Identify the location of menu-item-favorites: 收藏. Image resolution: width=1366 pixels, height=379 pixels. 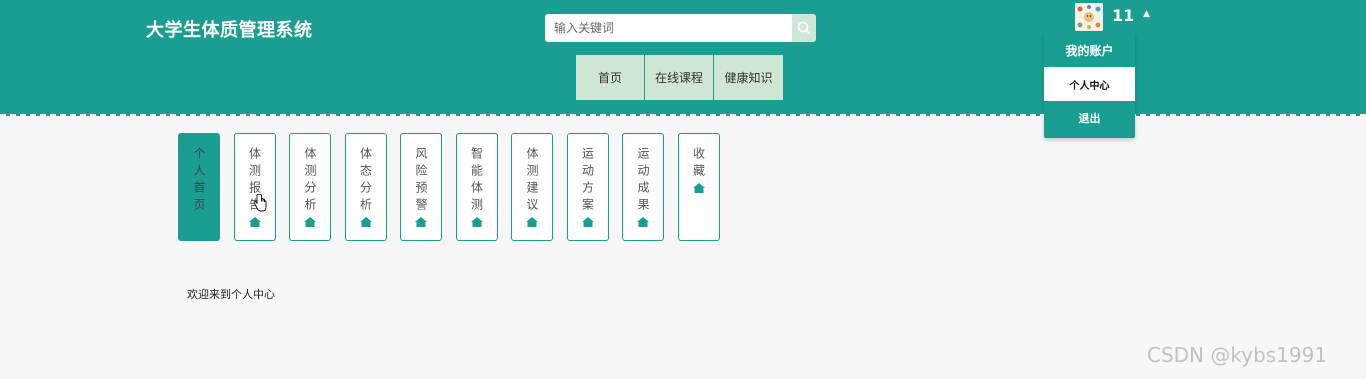
(698, 187).